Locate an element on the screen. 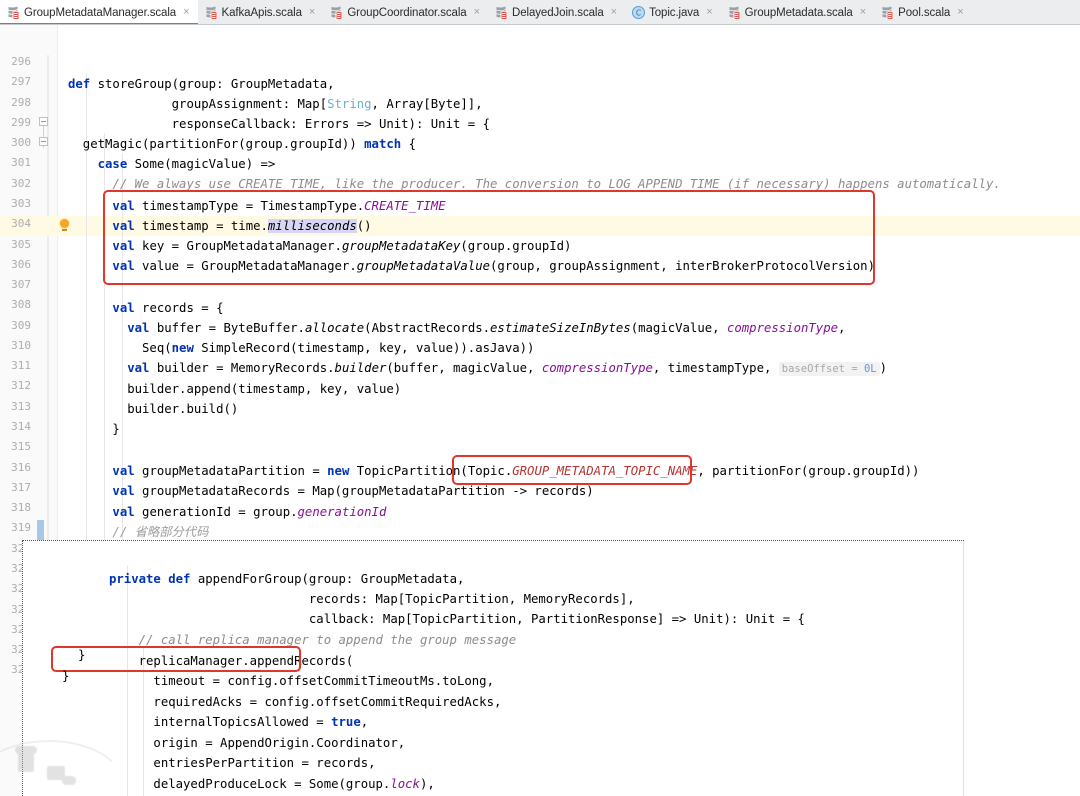  tab-label: Pool.scala is located at coordinates (924, 12).